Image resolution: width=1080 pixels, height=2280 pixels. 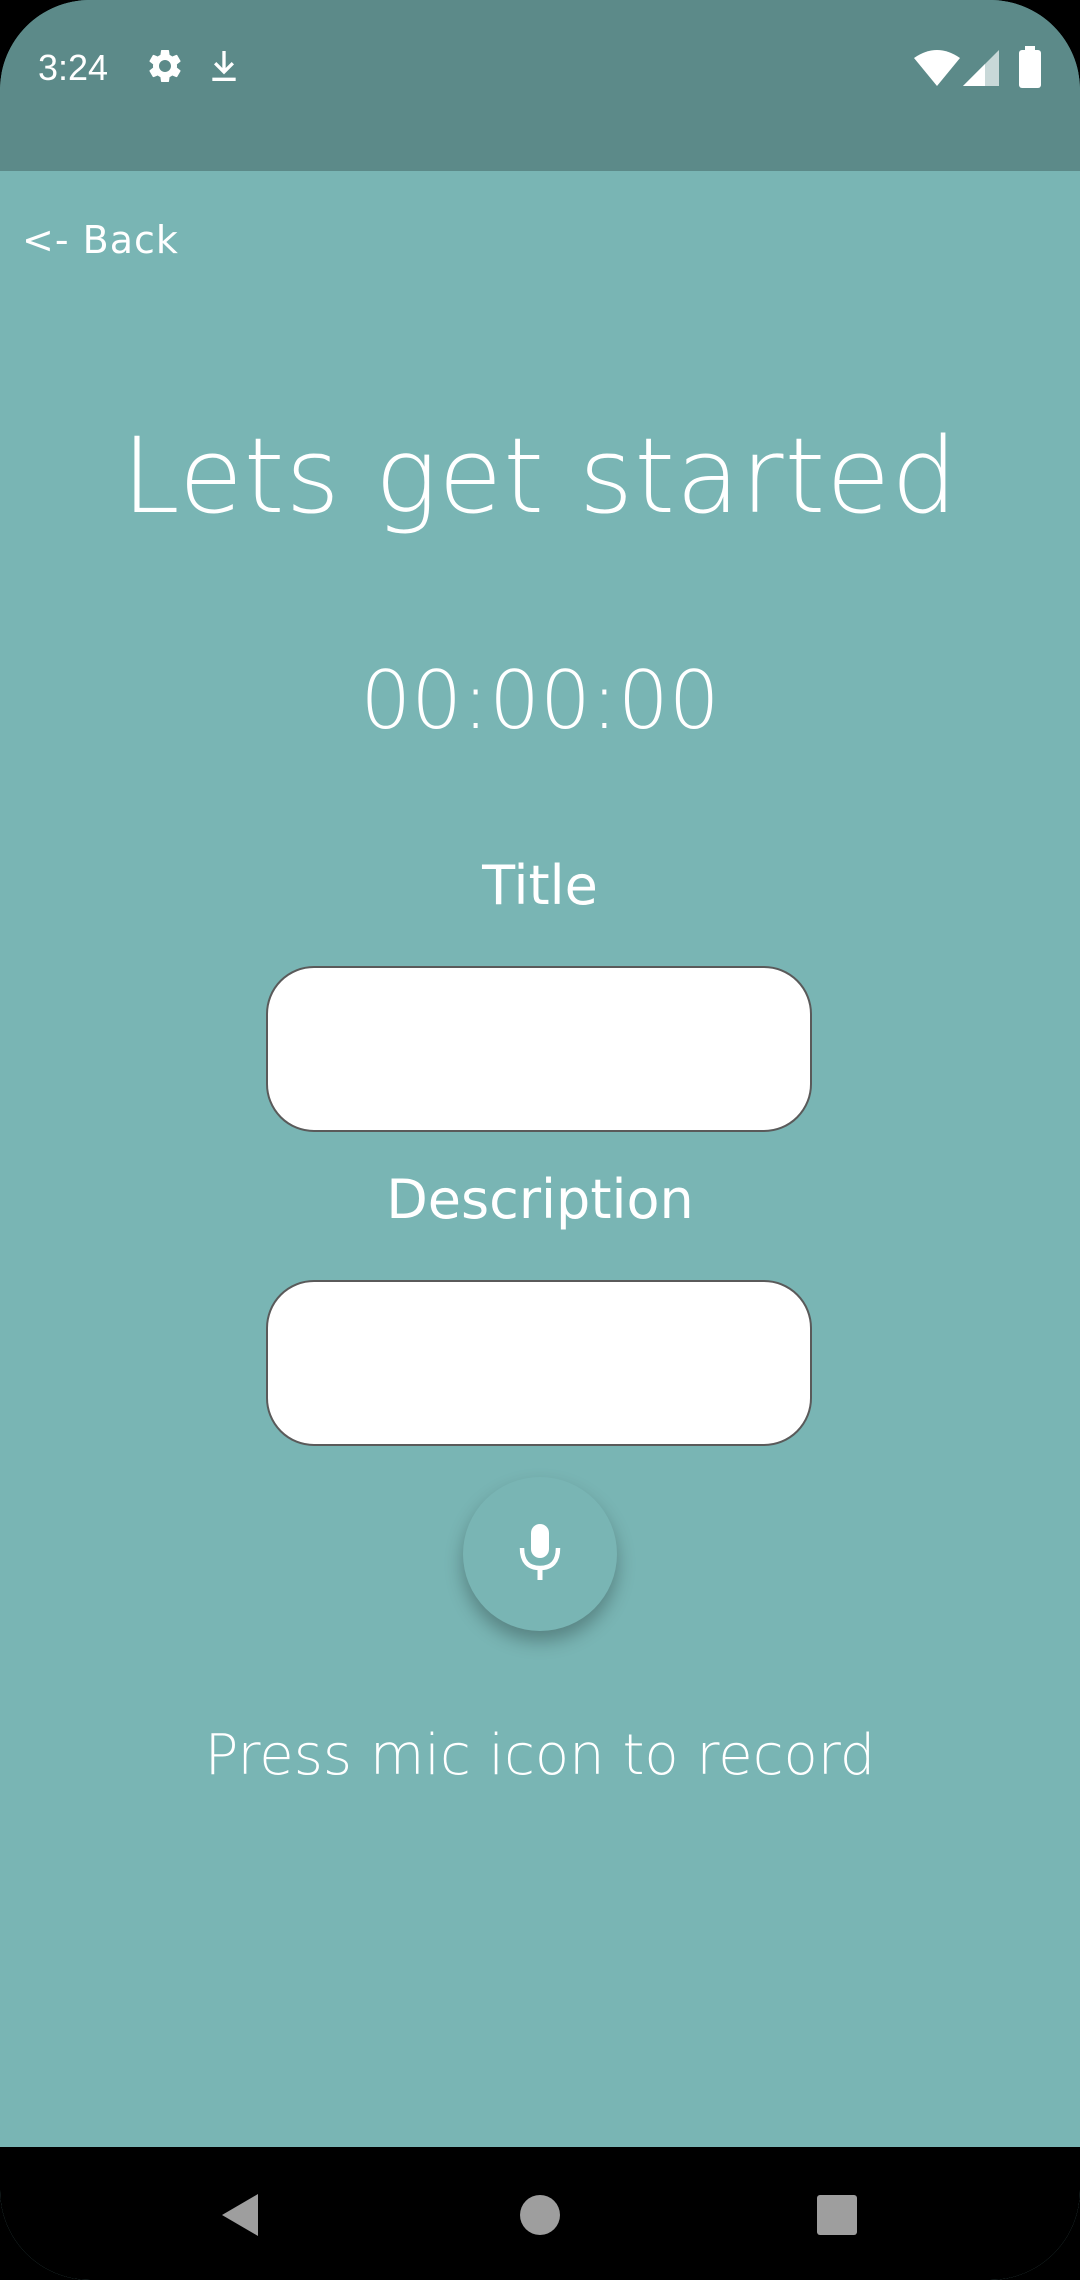 I want to click on gear-icon, so click(x=166, y=67).